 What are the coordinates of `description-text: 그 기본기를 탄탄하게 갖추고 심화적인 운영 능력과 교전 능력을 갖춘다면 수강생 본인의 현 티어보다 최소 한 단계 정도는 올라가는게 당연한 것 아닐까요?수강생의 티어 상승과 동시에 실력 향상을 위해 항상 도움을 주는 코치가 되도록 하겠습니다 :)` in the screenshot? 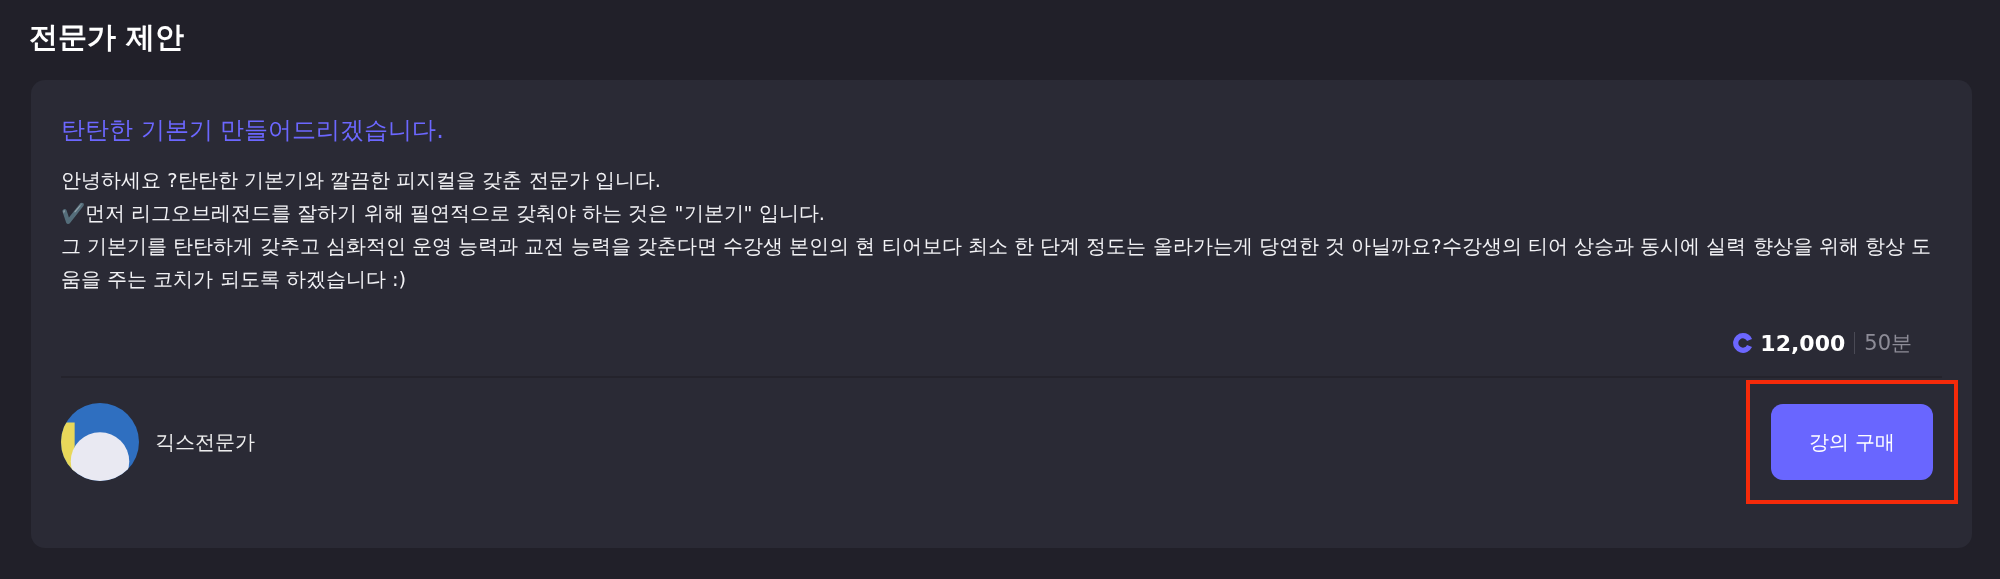 It's located at (997, 263).